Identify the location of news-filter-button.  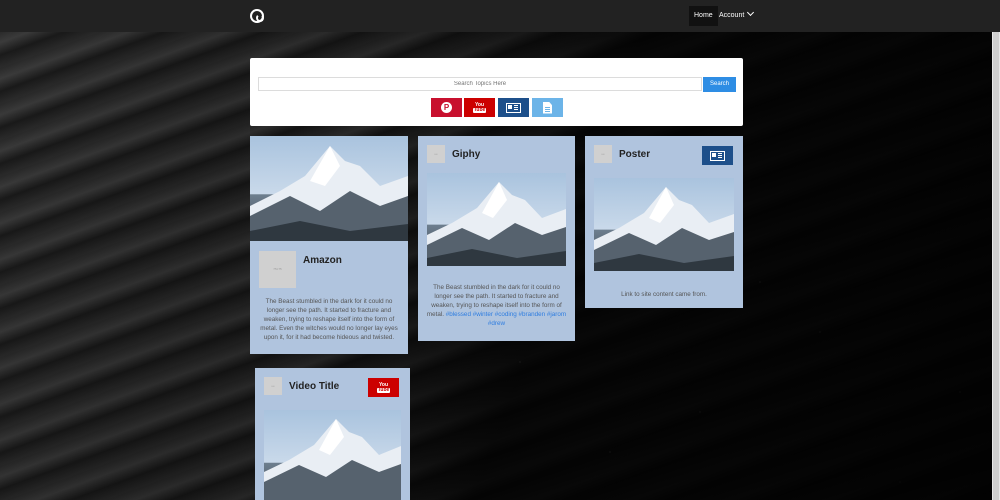
(513, 107).